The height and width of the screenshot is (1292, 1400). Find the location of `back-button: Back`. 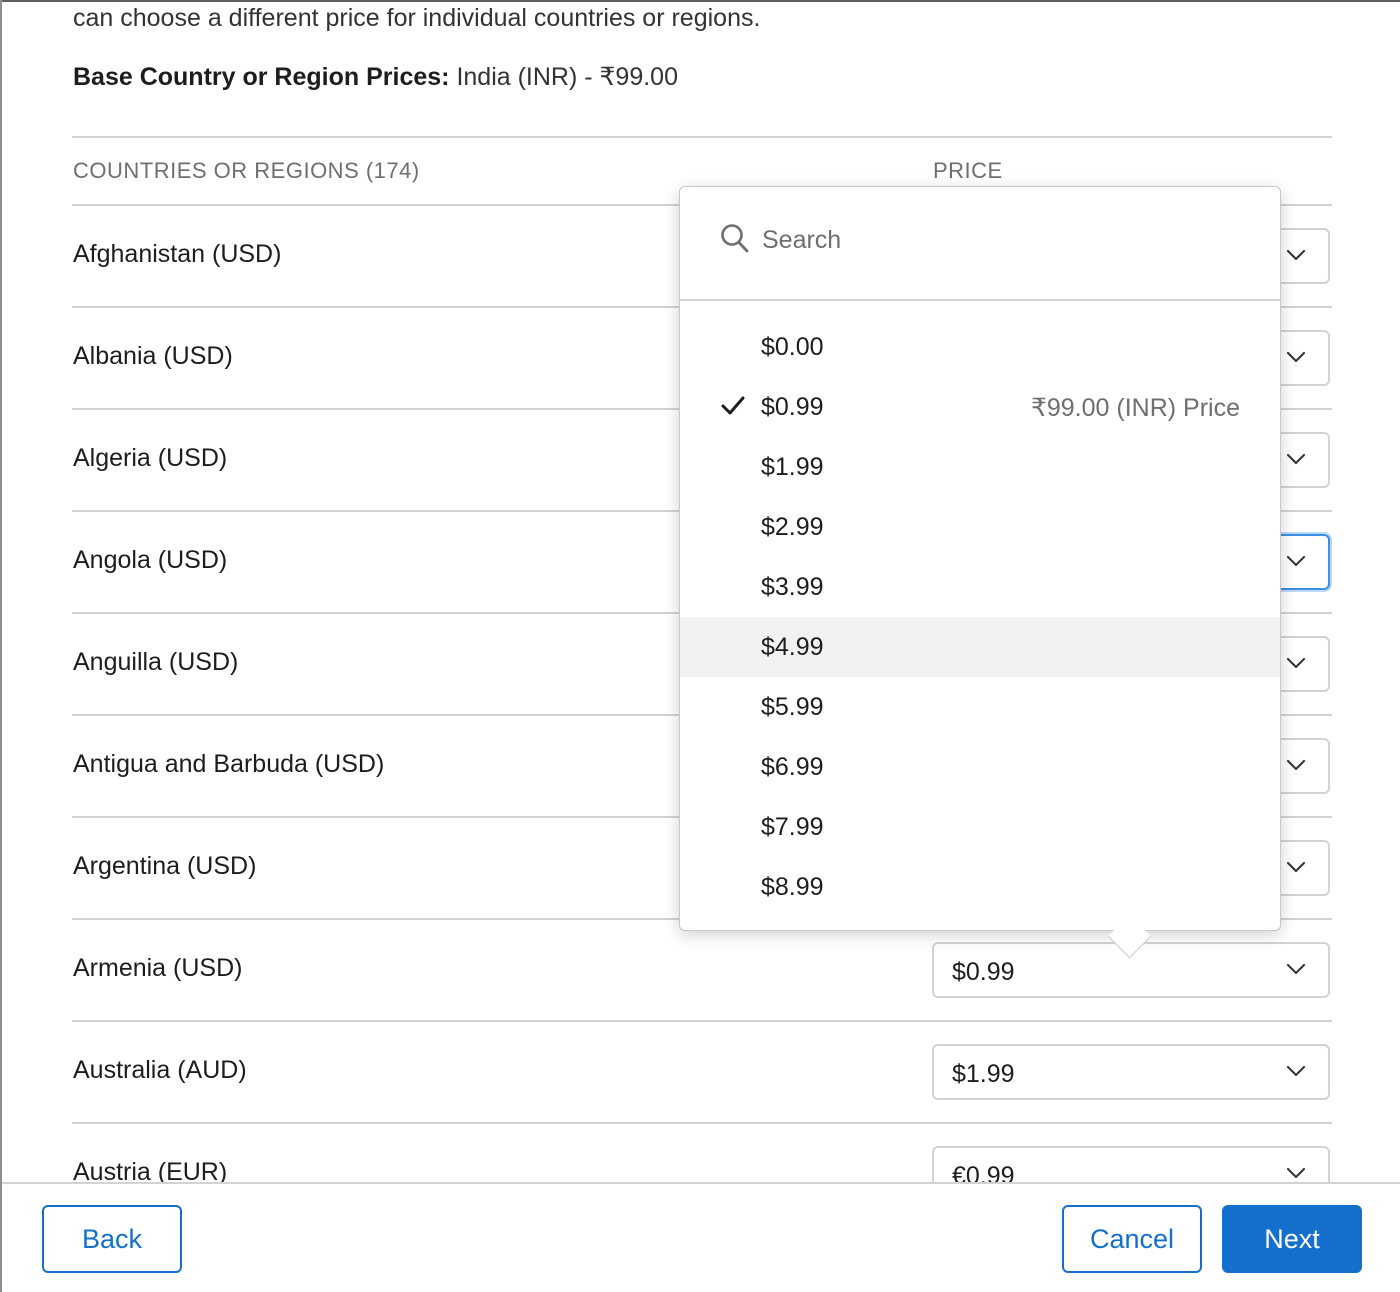

back-button: Back is located at coordinates (112, 1239).